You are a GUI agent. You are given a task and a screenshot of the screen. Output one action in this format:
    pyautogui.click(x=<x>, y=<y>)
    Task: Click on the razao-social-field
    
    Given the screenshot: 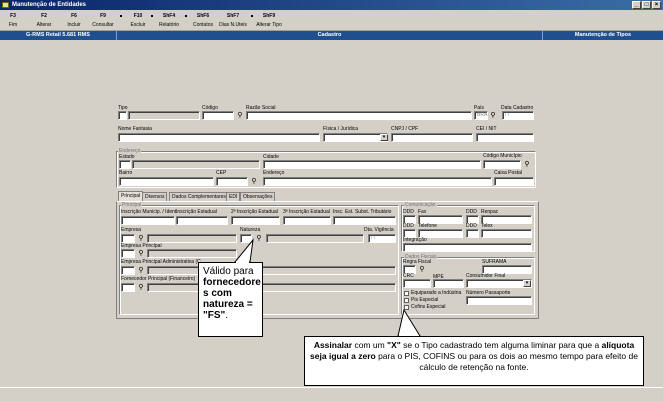 What is the action you would take?
    pyautogui.click(x=359, y=115)
    